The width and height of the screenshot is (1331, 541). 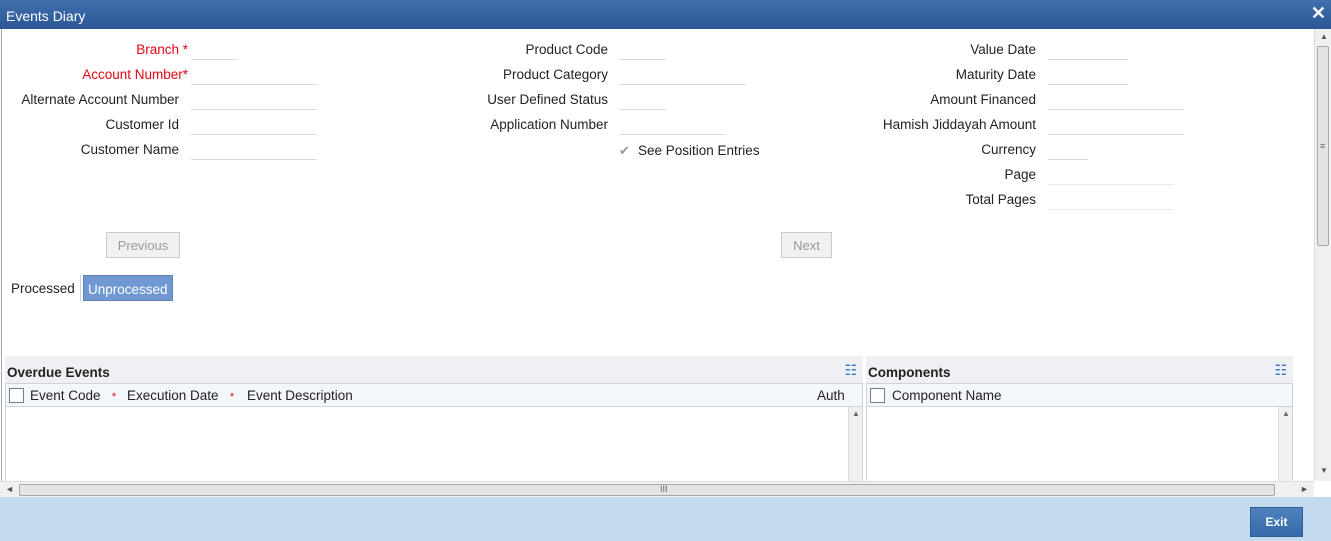 What do you see at coordinates (566, 49) in the screenshot?
I see `product-code-label: Product Code` at bounding box center [566, 49].